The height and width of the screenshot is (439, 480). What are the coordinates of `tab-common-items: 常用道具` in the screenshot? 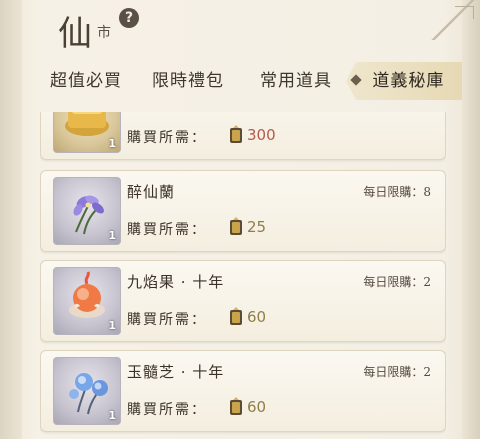 It's located at (296, 81).